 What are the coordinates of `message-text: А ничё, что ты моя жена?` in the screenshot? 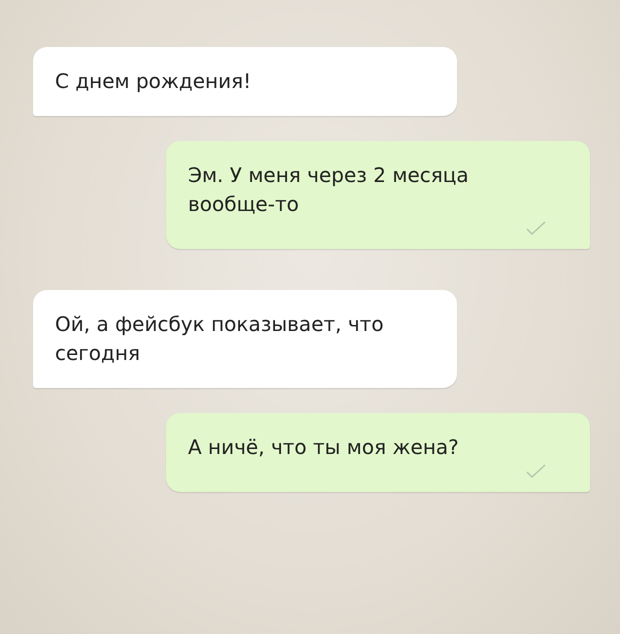 It's located at (324, 447).